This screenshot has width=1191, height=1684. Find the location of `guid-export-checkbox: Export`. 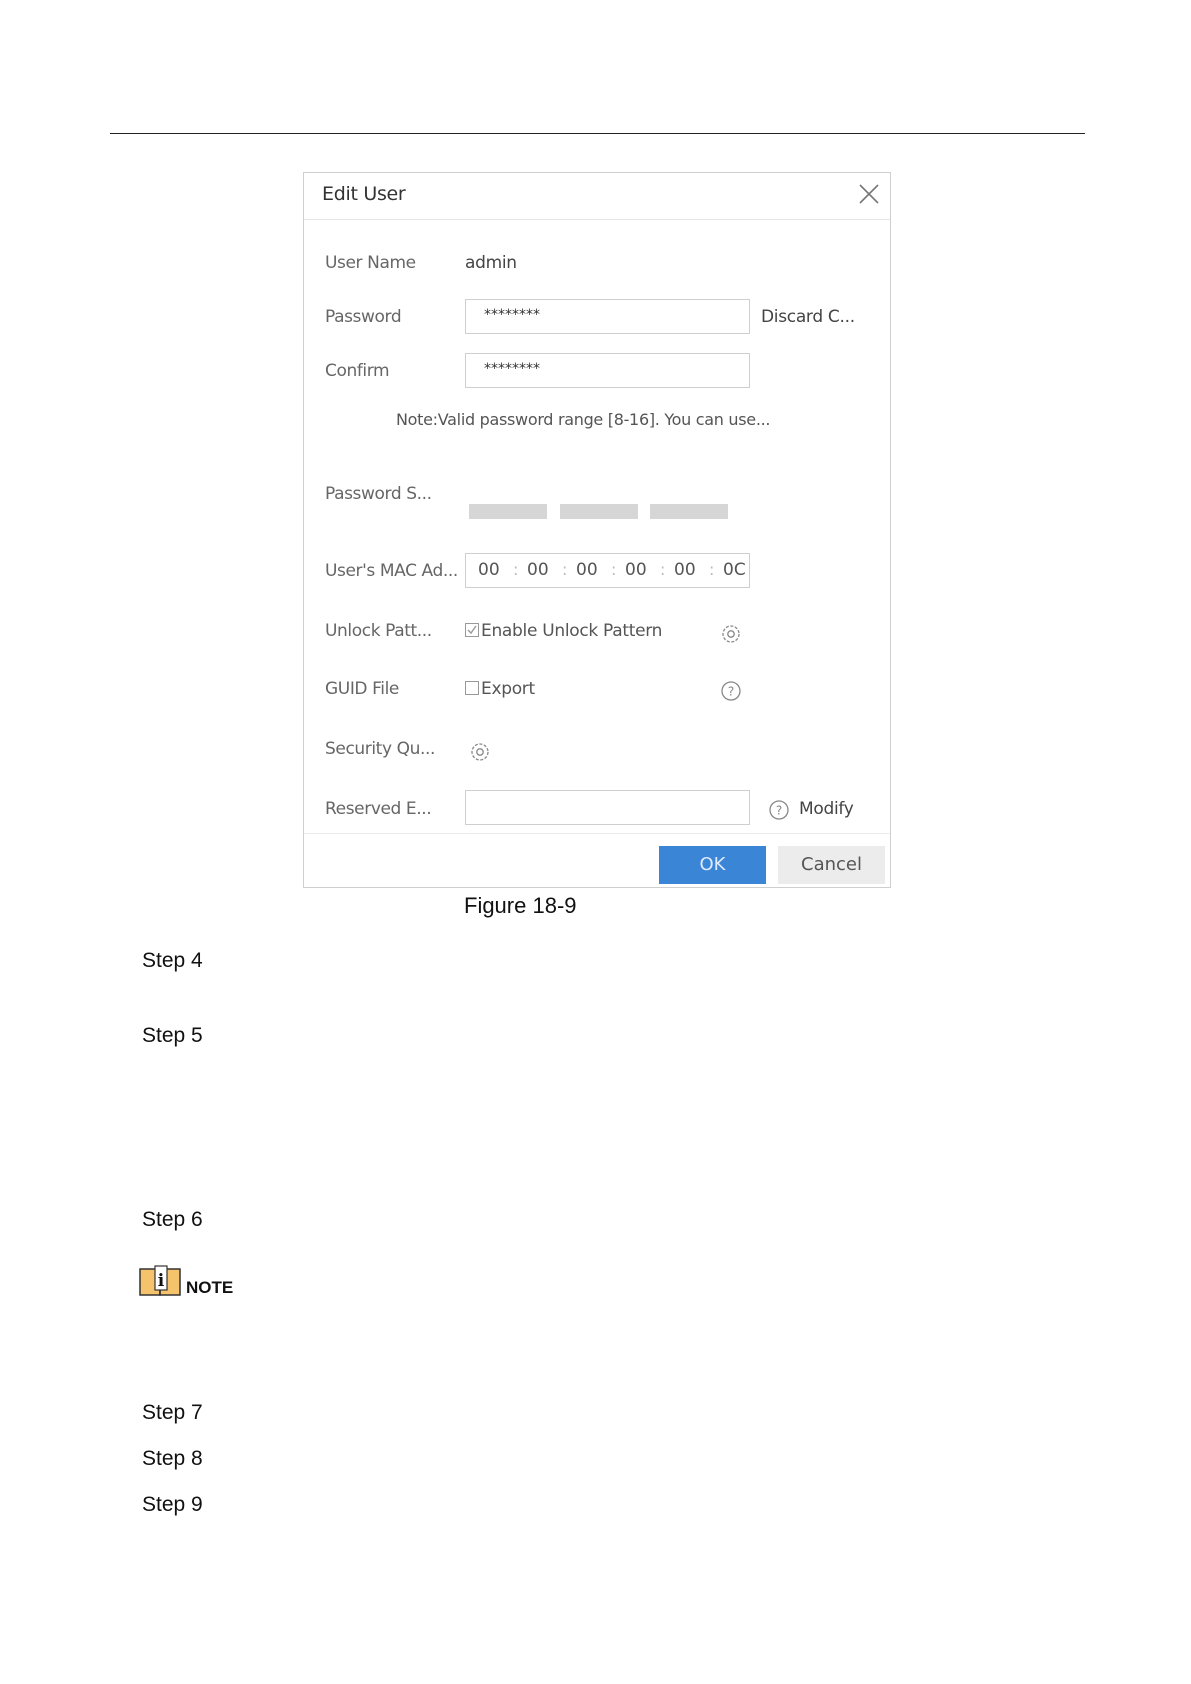

guid-export-checkbox: Export is located at coordinates (500, 689).